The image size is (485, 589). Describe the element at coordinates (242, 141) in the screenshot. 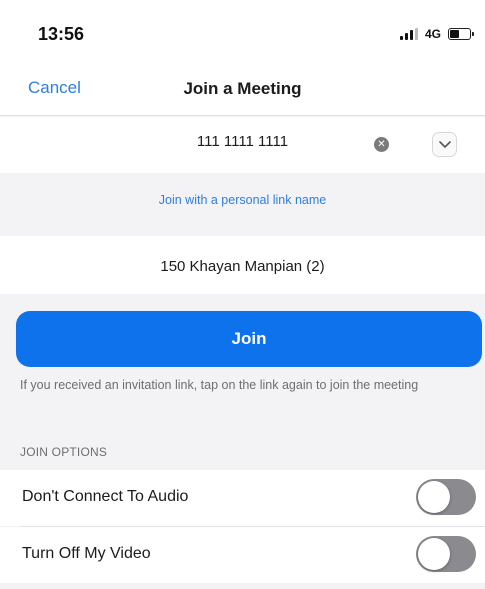

I see `meeting-id-input` at that location.